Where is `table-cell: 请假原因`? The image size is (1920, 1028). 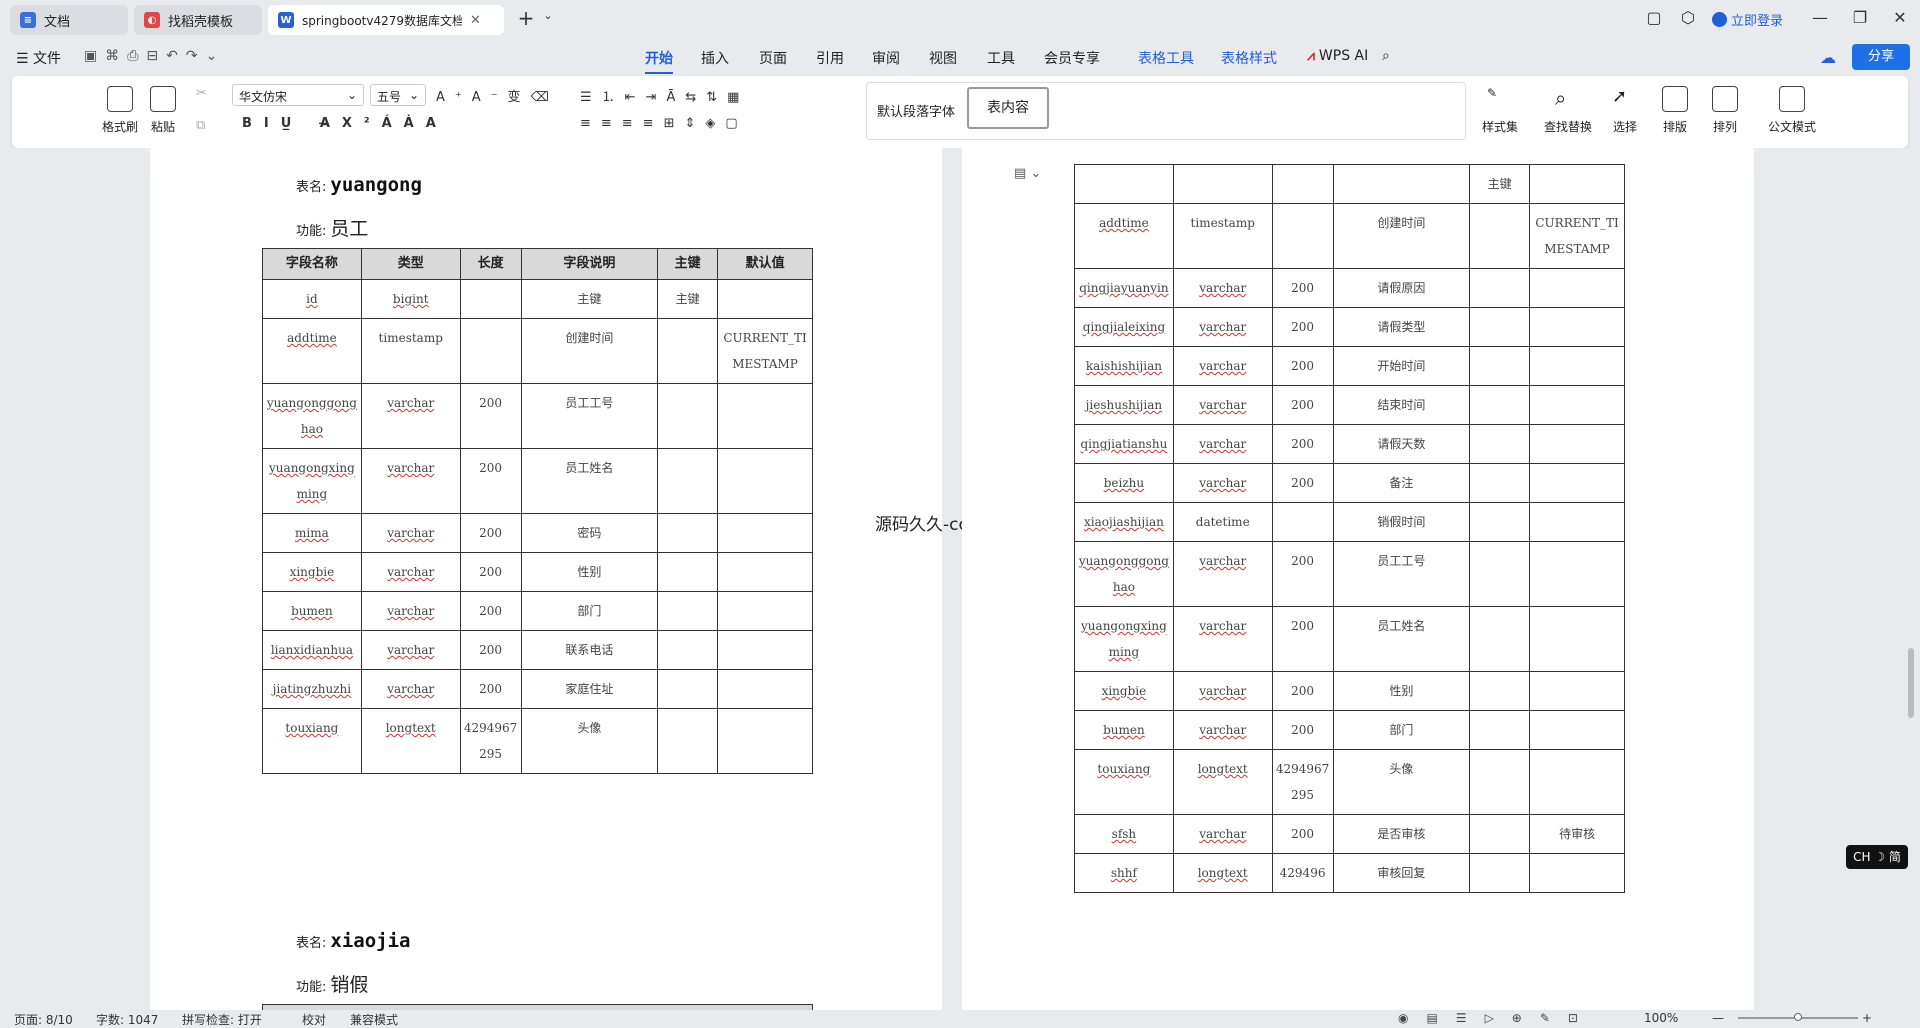 table-cell: 请假原因 is located at coordinates (1401, 288).